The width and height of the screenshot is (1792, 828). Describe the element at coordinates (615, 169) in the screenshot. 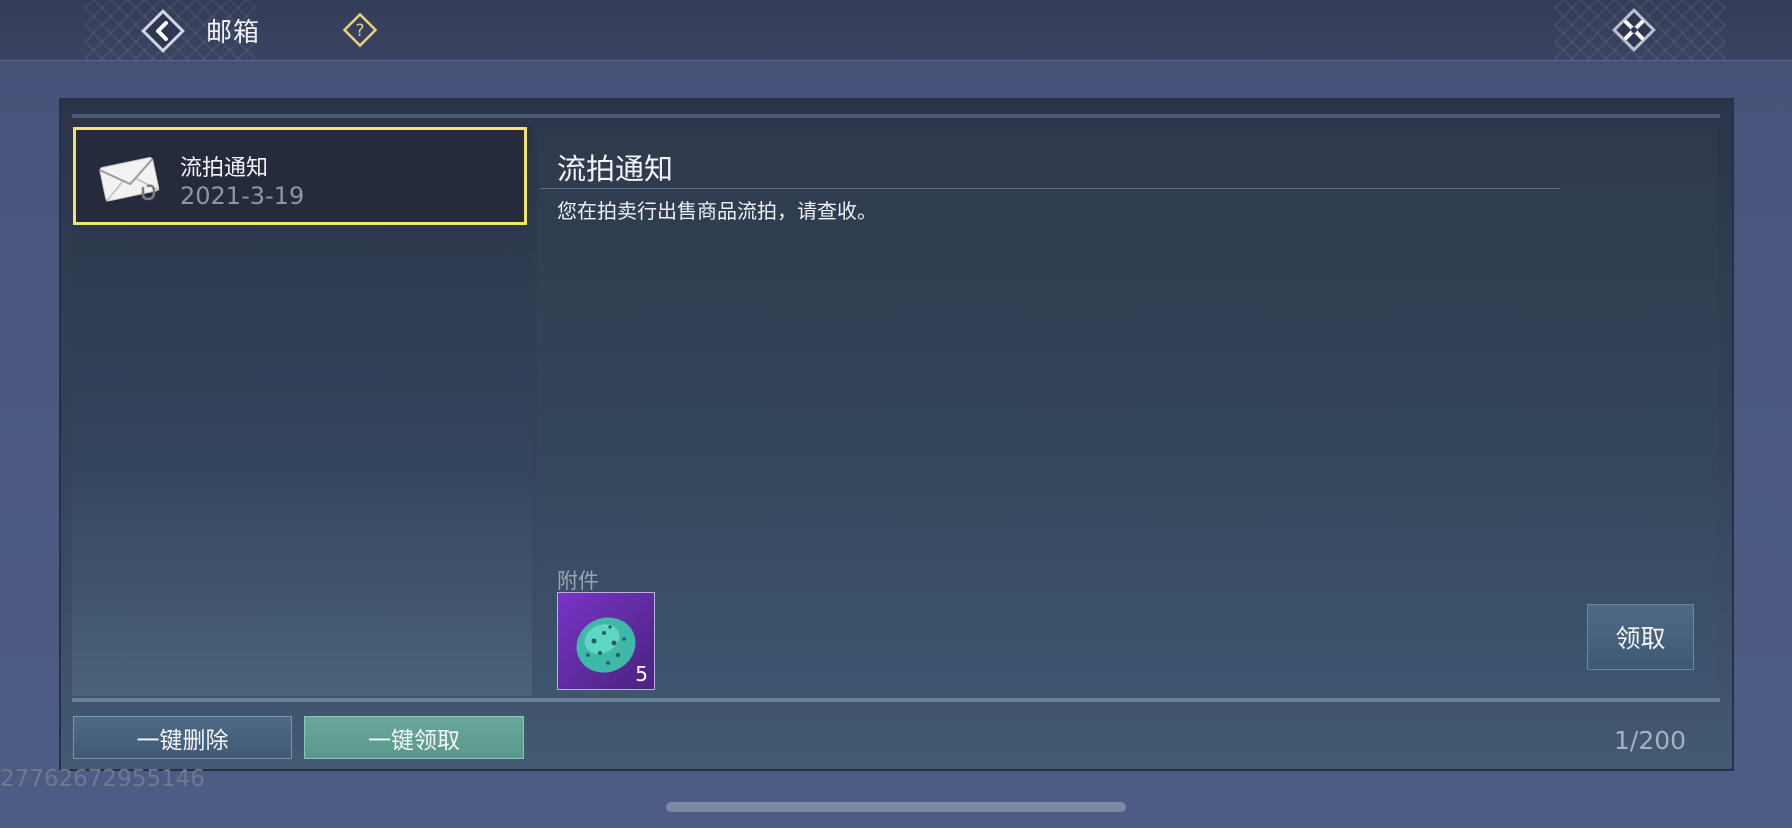

I see `mail-detail-title: 流拍通知` at that location.